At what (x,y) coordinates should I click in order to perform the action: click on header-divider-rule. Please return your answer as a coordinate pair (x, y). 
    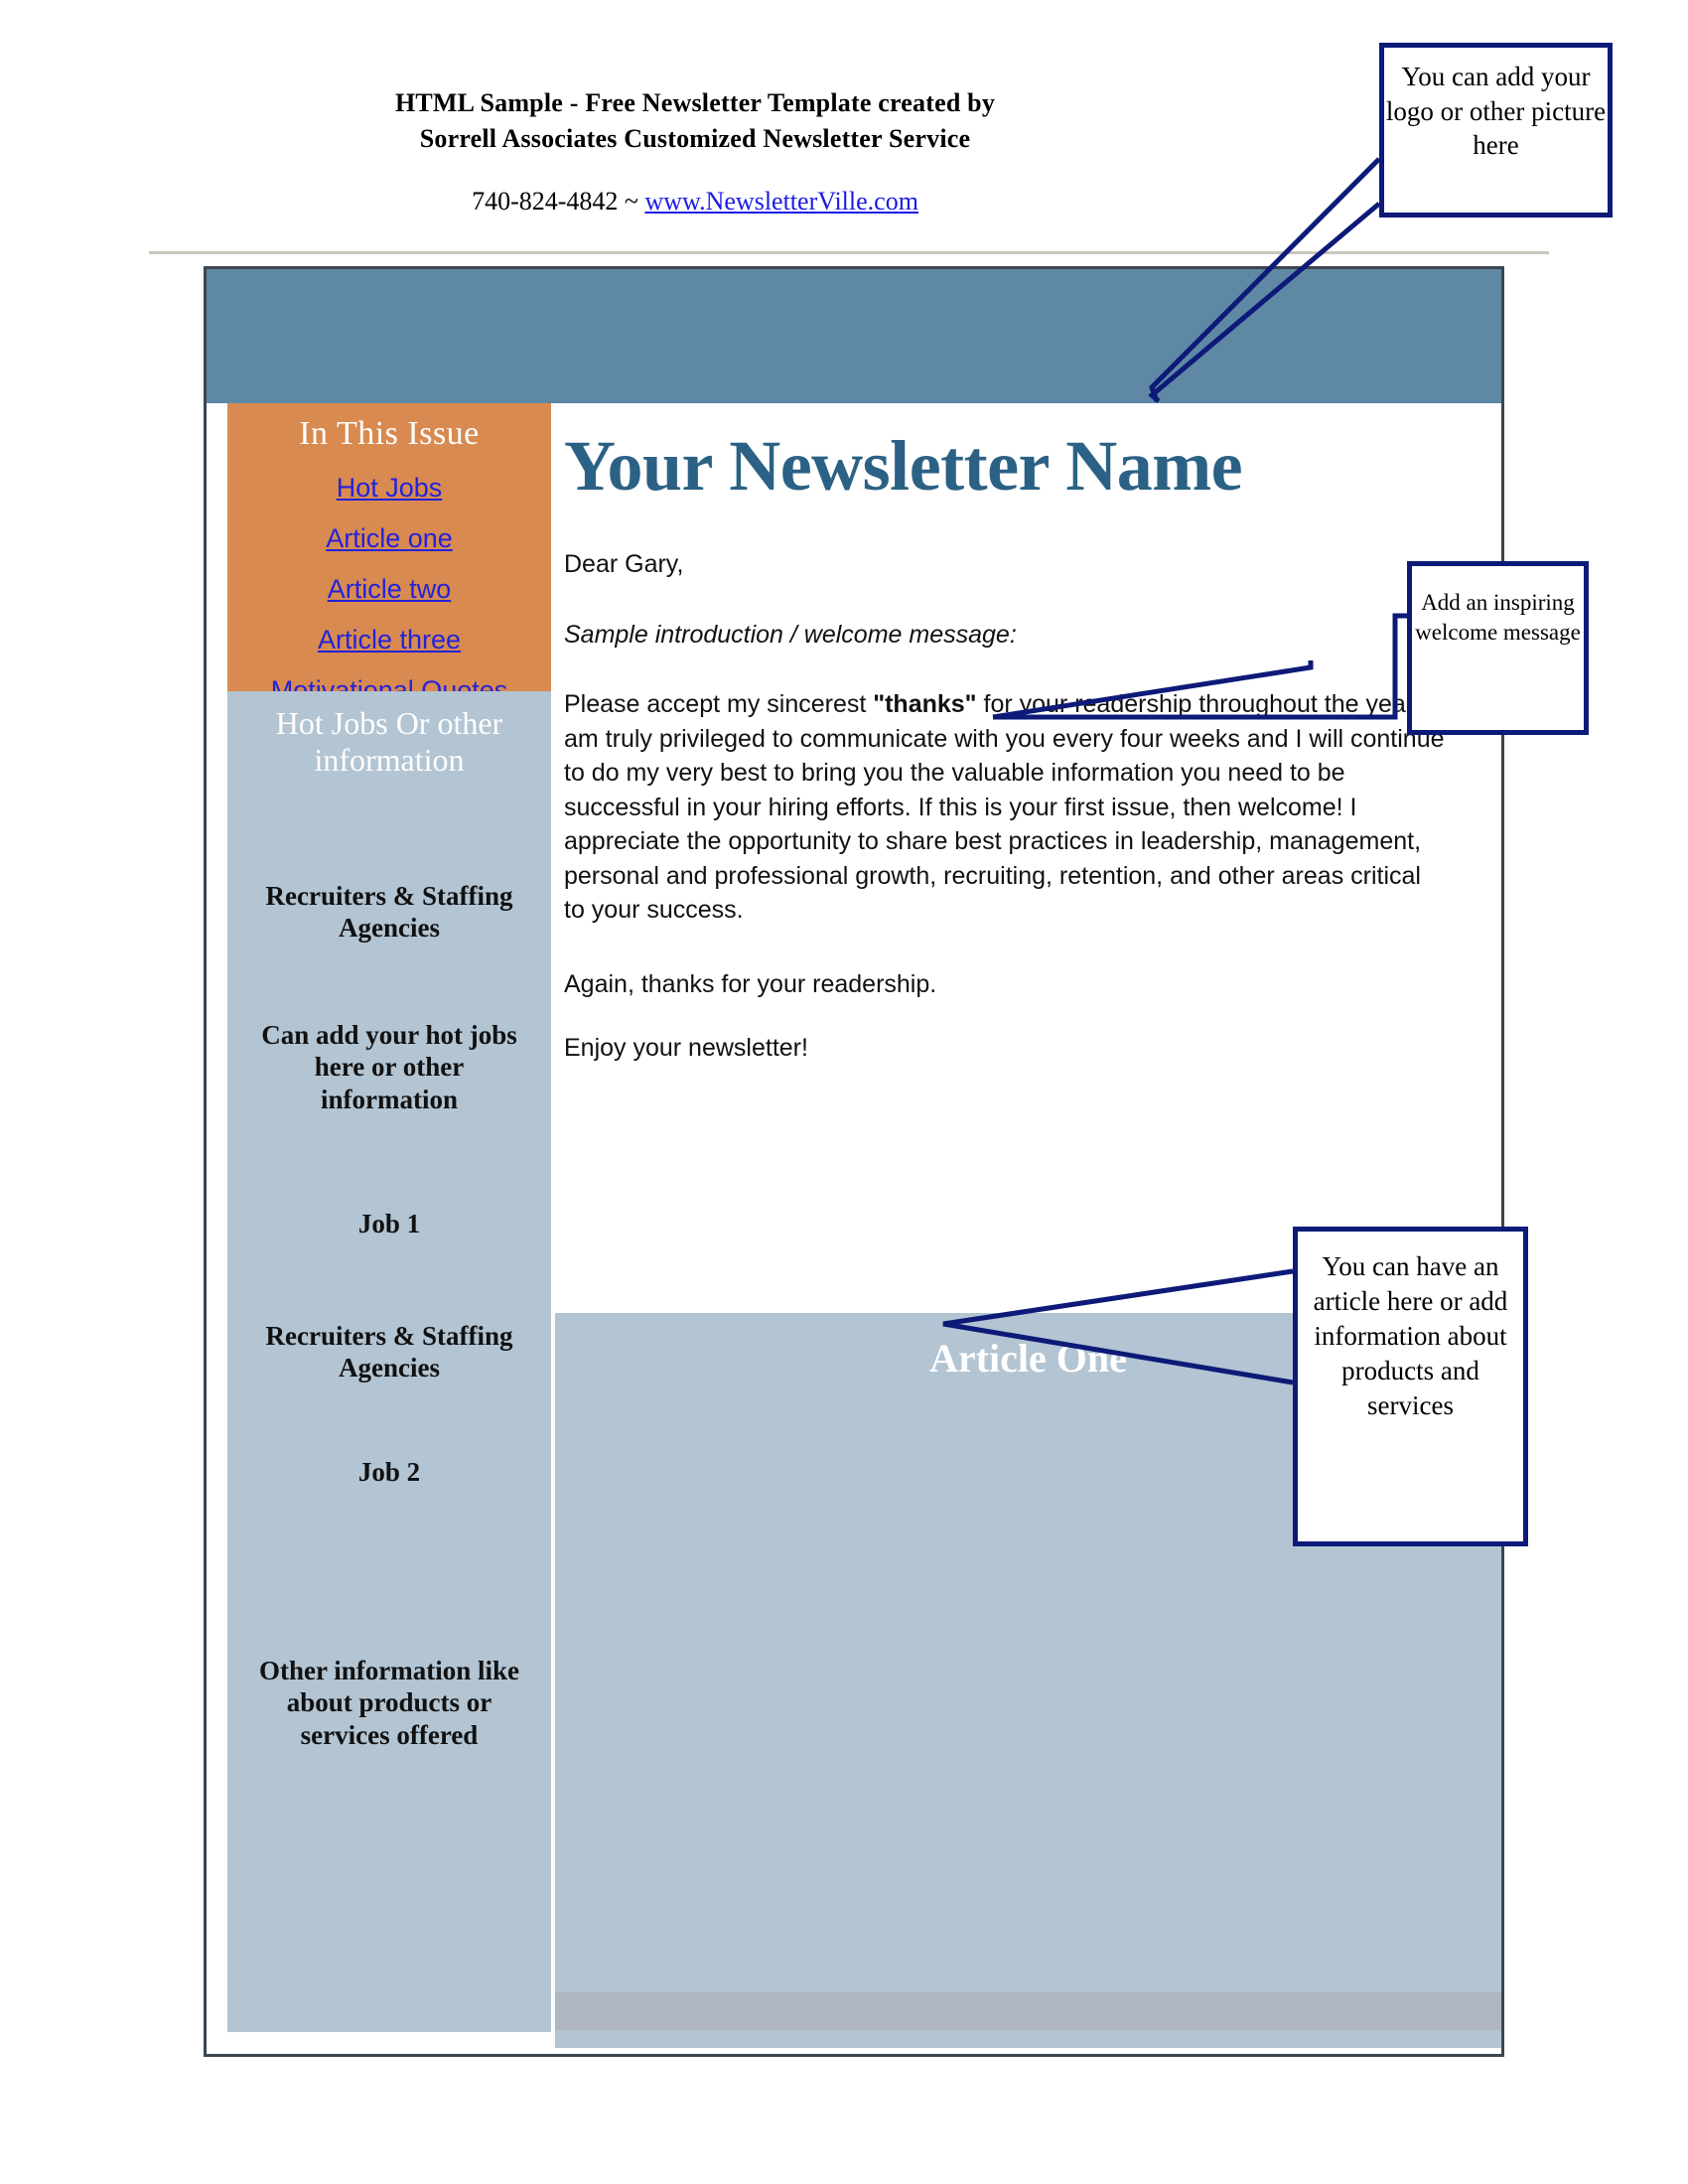
    Looking at the image, I should click on (849, 252).